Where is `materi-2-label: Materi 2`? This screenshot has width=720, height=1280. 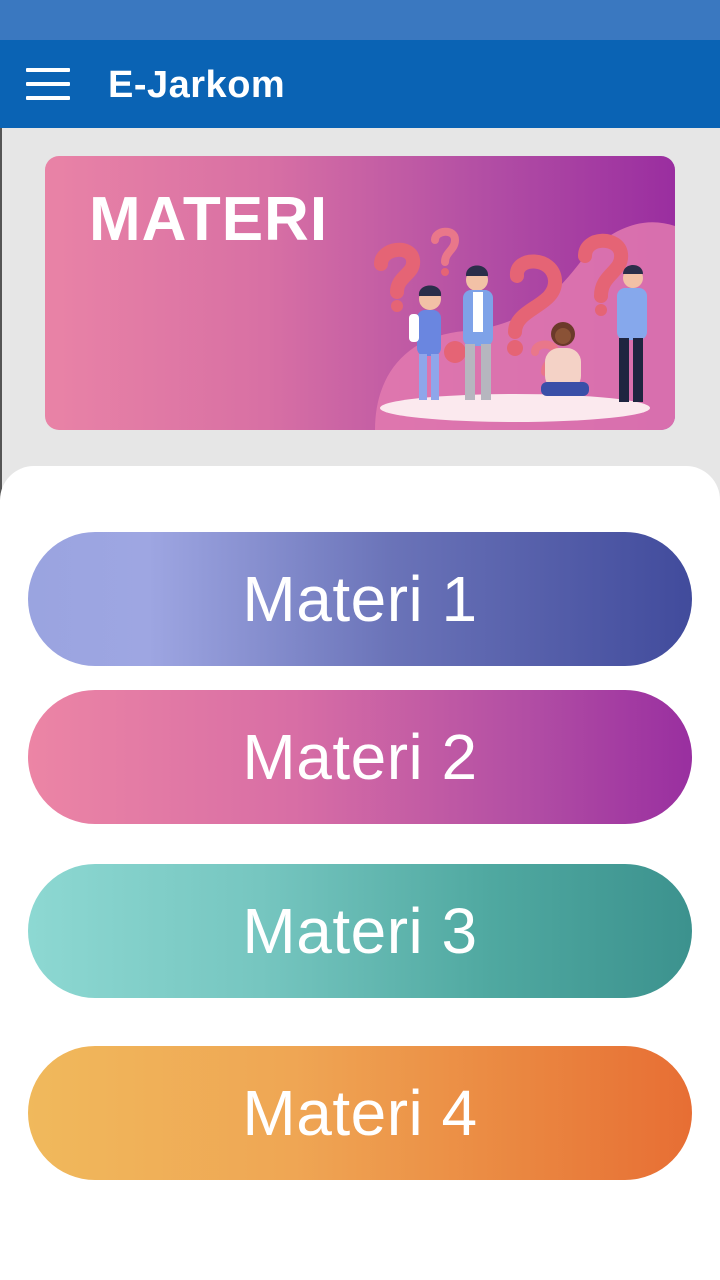
materi-2-label: Materi 2 is located at coordinates (360, 757).